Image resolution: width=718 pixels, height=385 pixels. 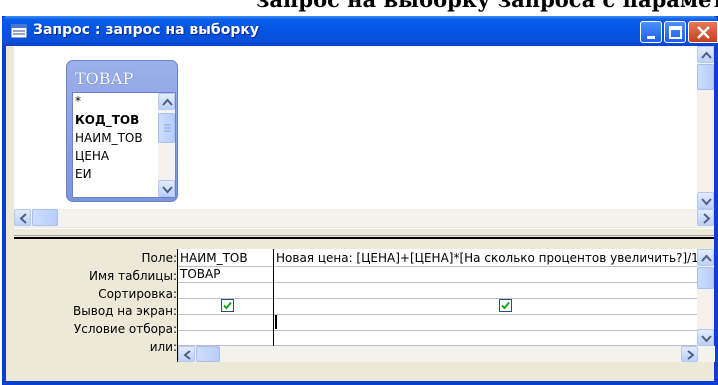 I want to click on table-pane-hscroll, so click(x=364, y=218).